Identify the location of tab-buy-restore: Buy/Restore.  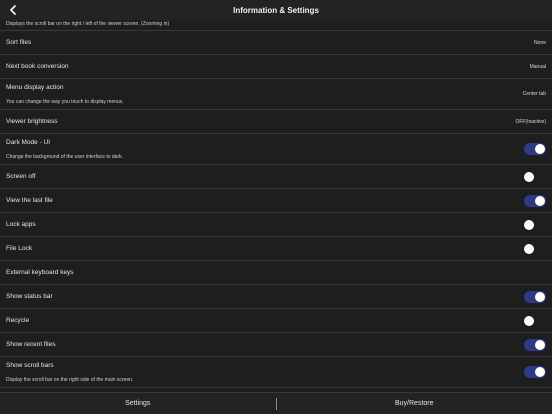
(414, 403).